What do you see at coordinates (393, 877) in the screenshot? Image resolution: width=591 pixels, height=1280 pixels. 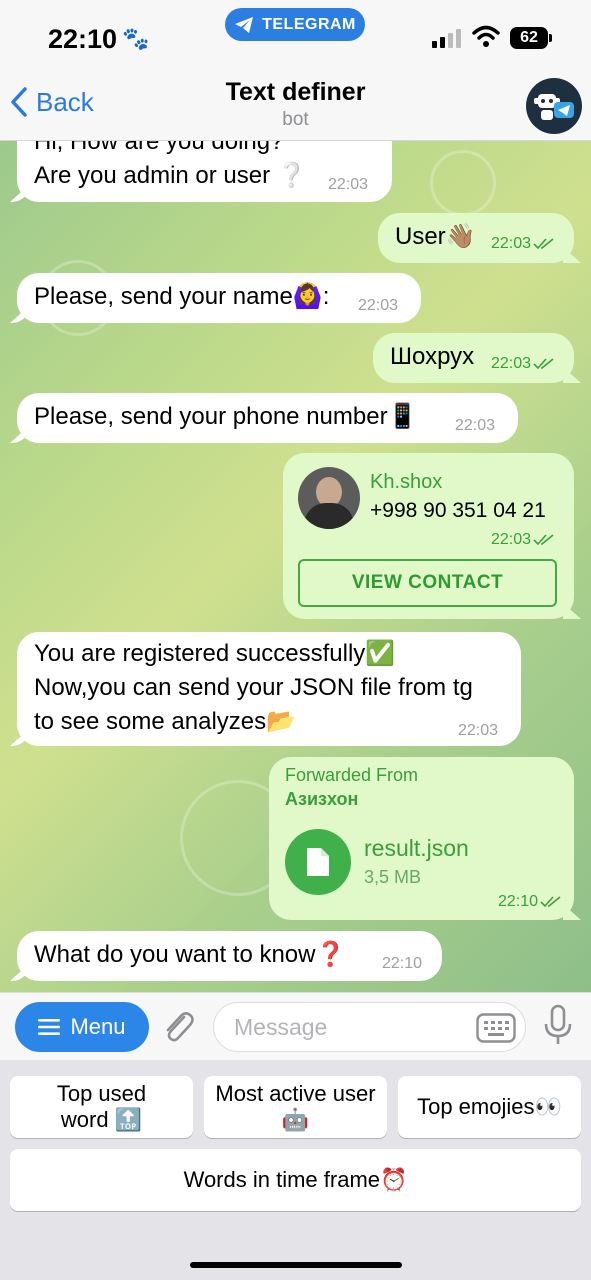 I see `file-size: 3,5 MB` at bounding box center [393, 877].